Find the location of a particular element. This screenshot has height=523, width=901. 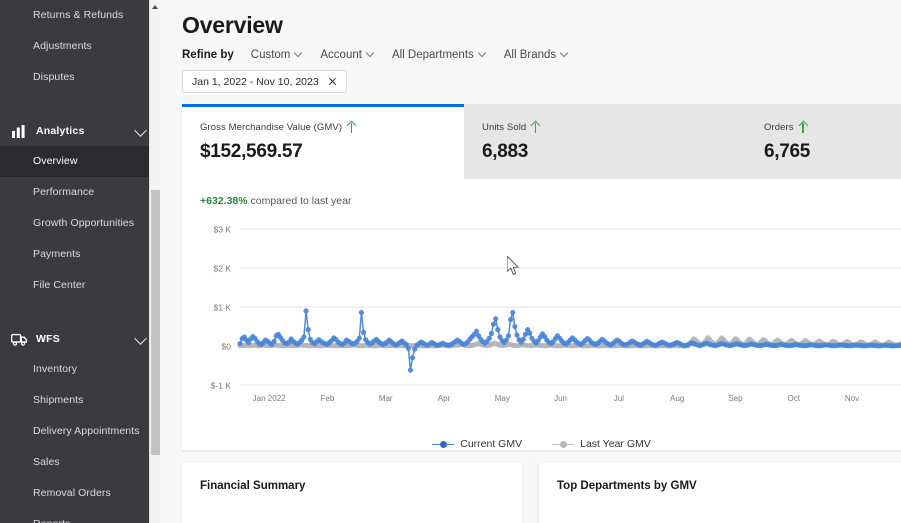

filter-custom: Custom is located at coordinates (277, 55).